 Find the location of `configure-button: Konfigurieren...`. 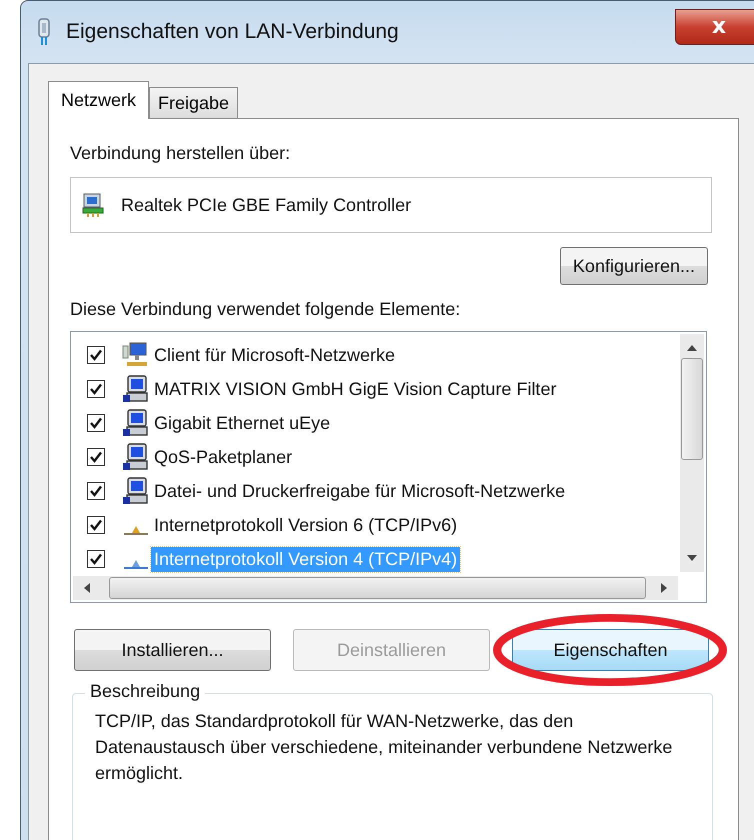

configure-button: Konfigurieren... is located at coordinates (634, 266).